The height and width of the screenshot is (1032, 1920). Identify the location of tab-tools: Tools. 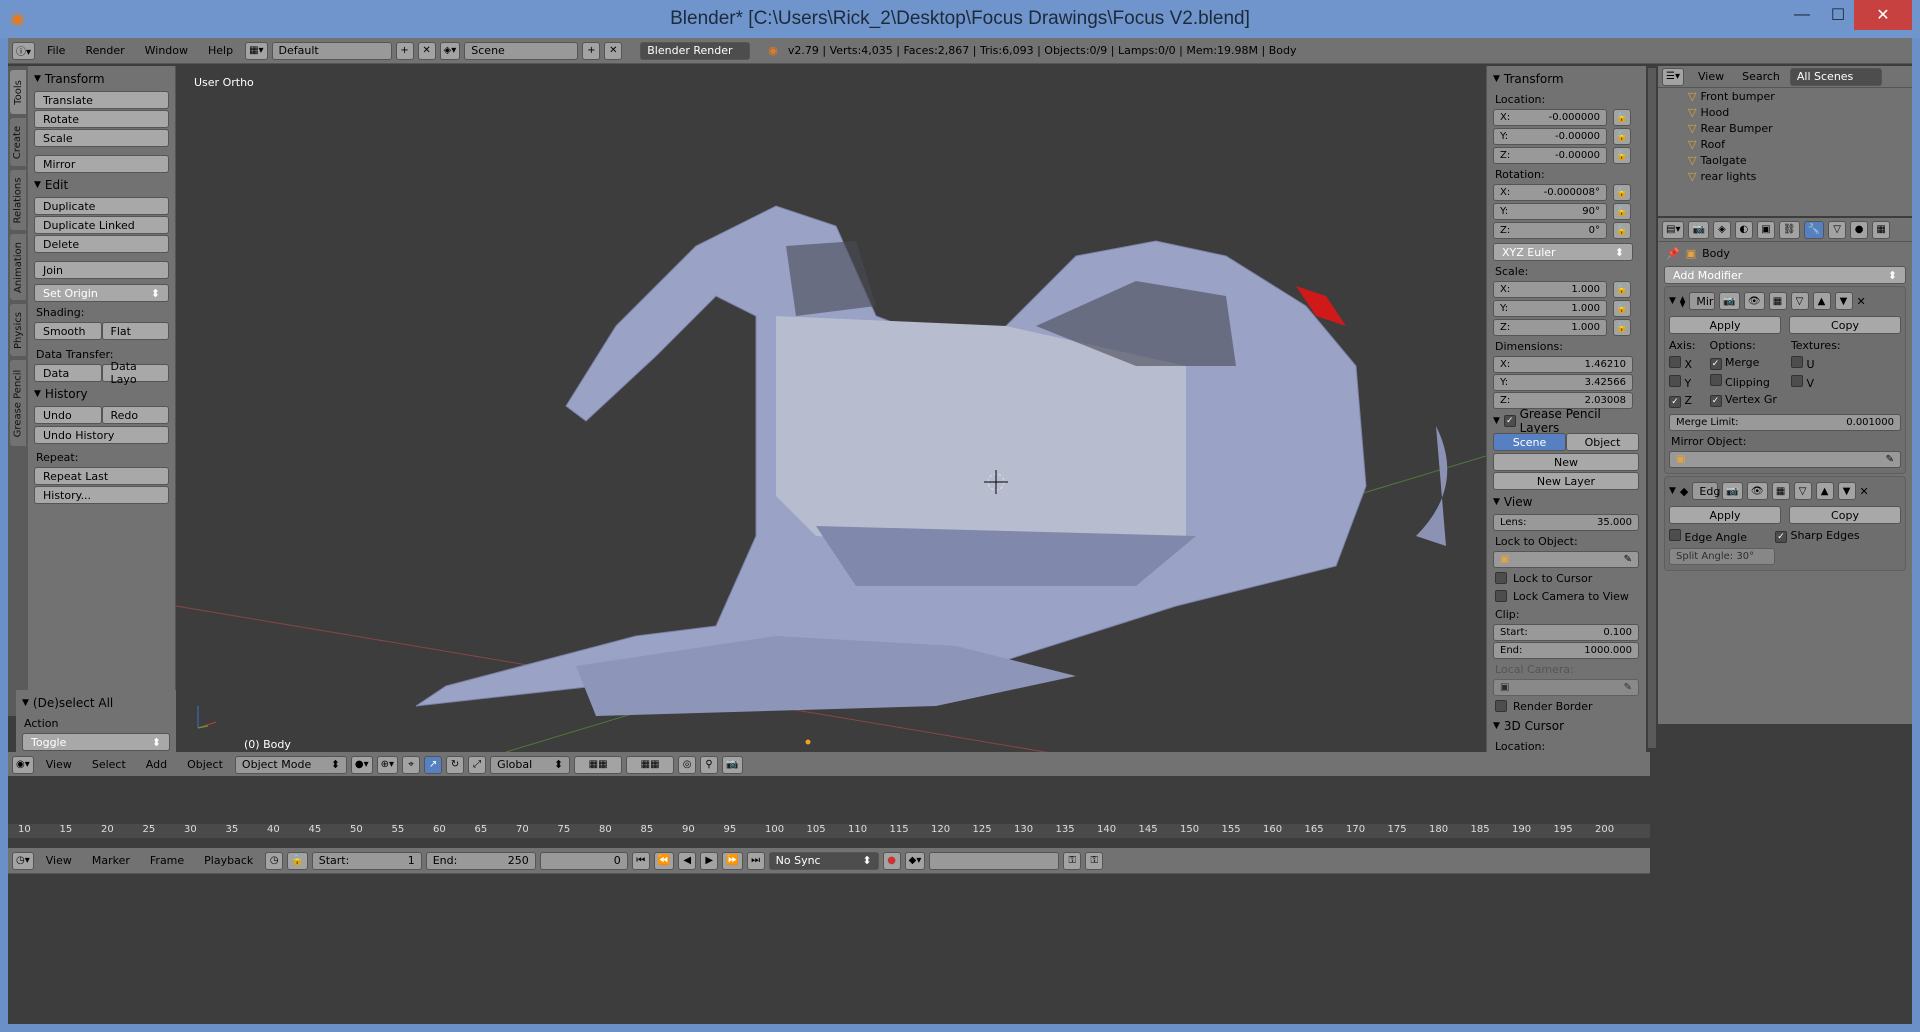
(18, 92).